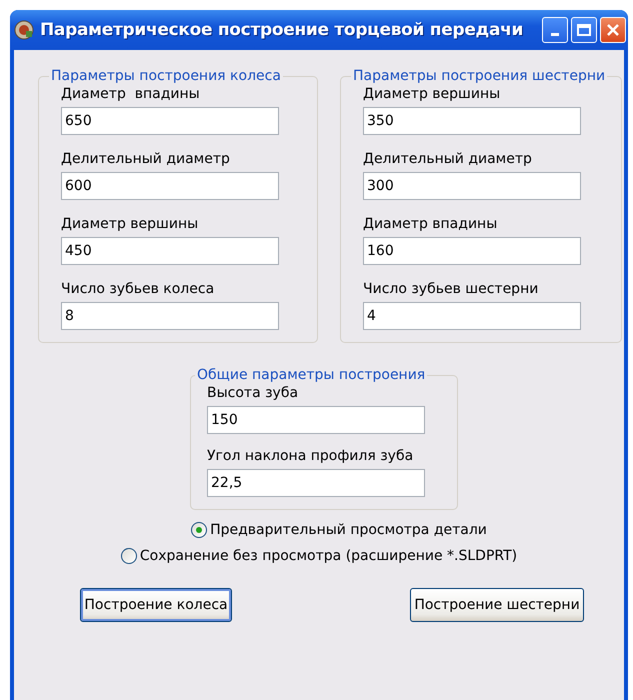  I want to click on field-label: Высота зуба, so click(253, 393).